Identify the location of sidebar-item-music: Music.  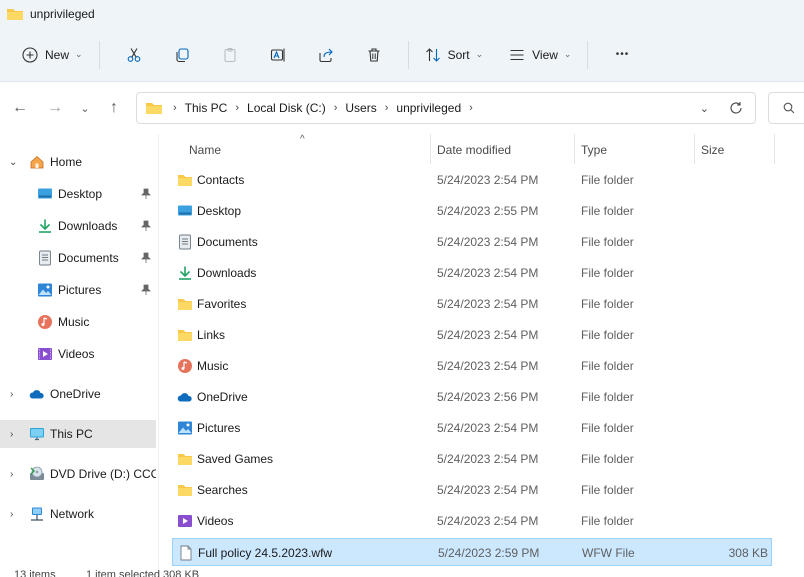
(78, 322).